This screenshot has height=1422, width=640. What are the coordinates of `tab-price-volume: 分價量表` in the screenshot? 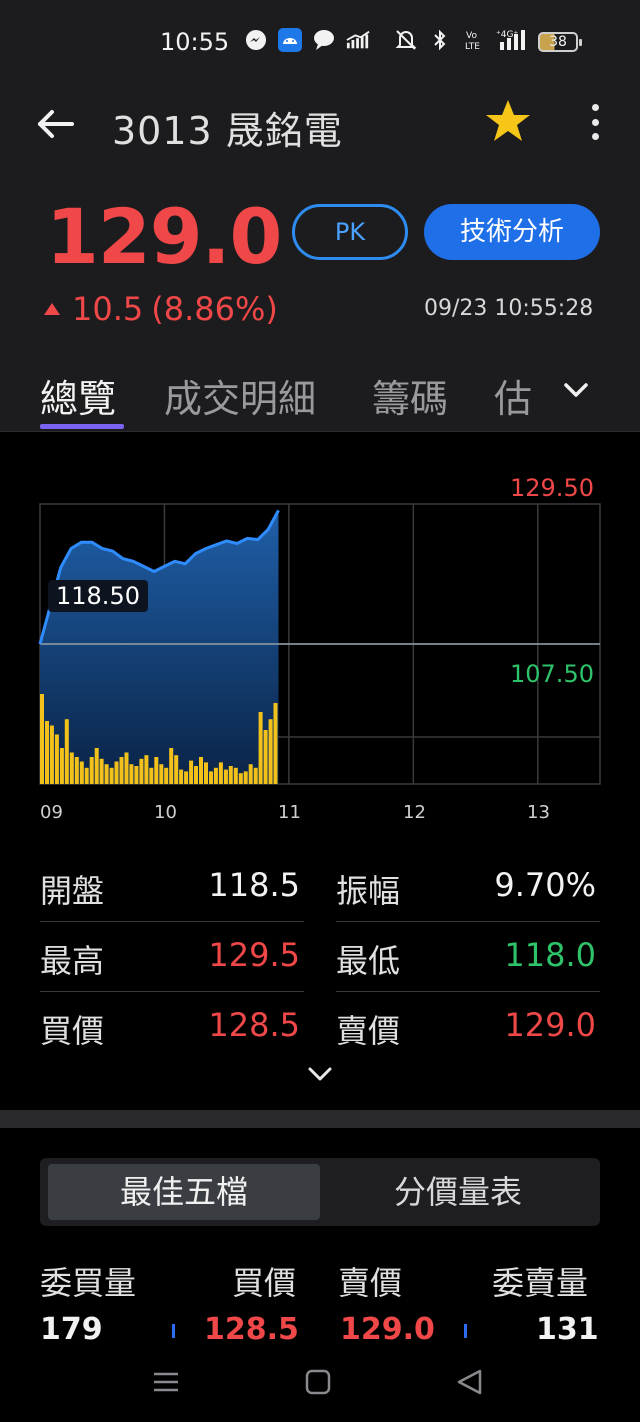 It's located at (458, 1192).